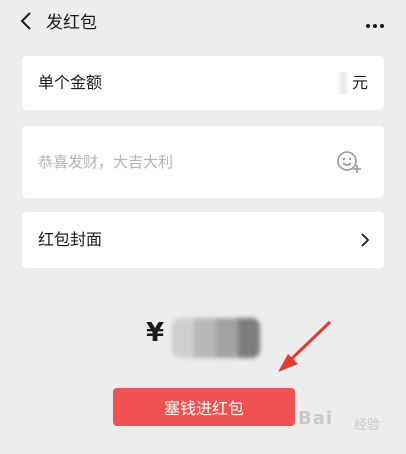  What do you see at coordinates (203, 240) in the screenshot?
I see `cover-card: 红包封面` at bounding box center [203, 240].